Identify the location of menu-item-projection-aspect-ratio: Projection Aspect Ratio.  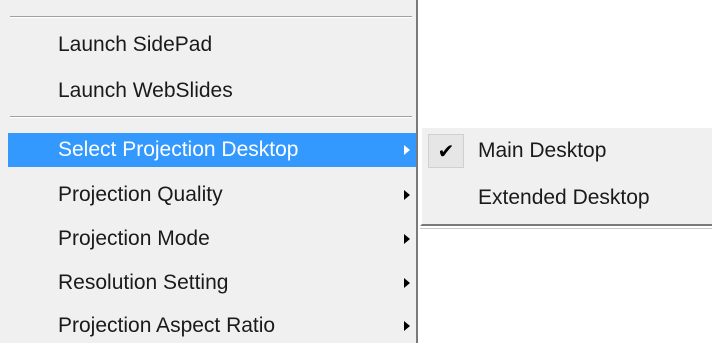
(212, 326).